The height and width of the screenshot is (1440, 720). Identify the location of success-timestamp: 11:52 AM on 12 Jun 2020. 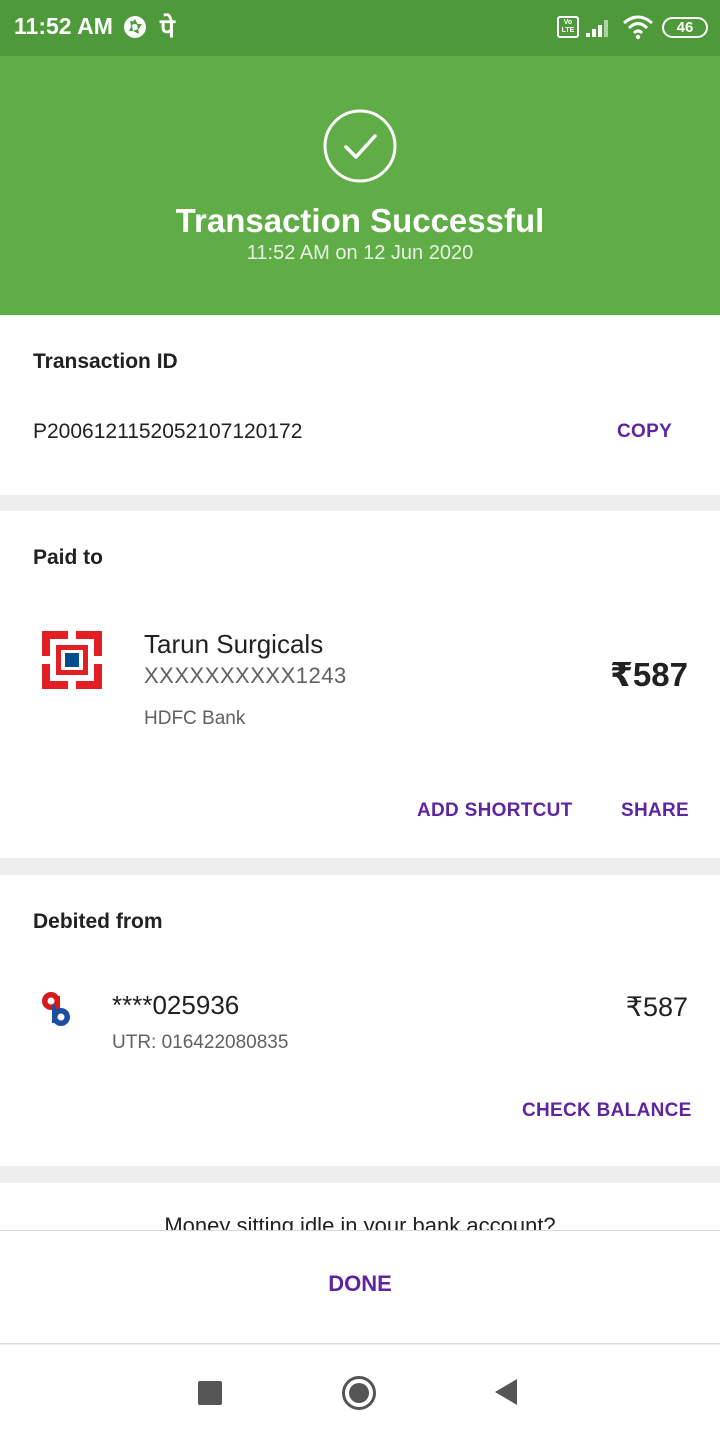
(360, 253).